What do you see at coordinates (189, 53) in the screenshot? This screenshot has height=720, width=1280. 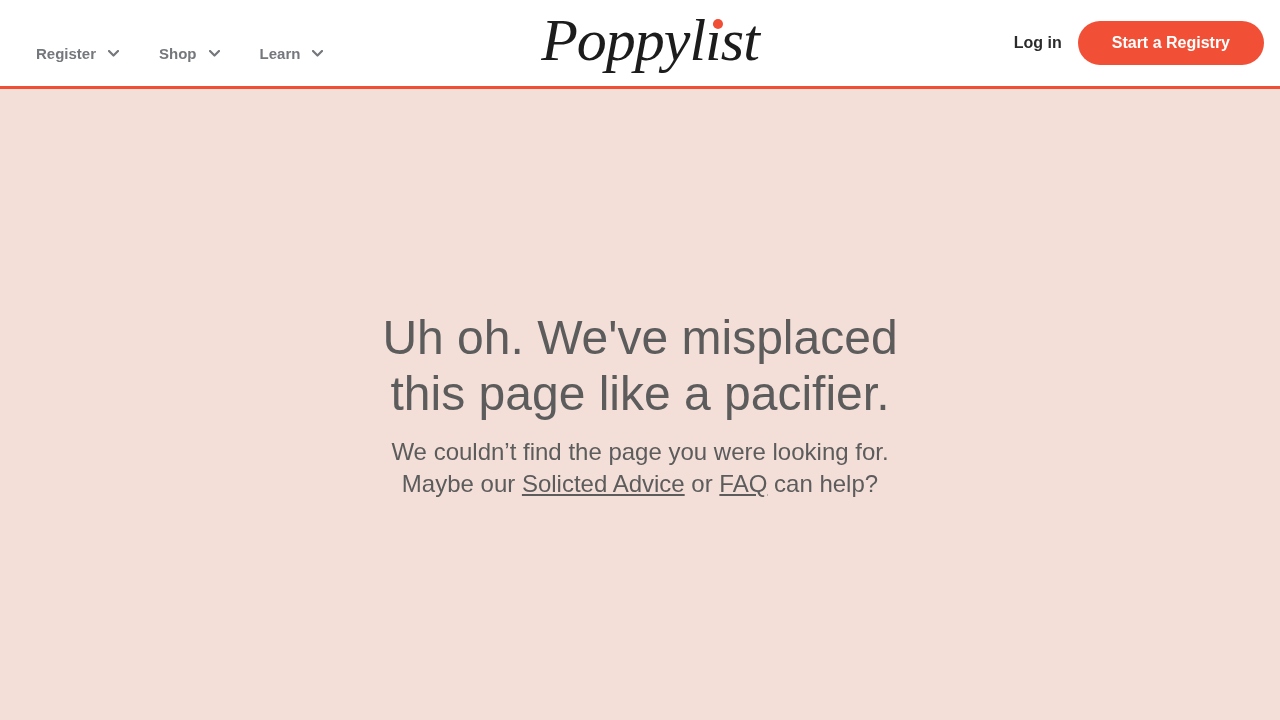 I see `nav-menu-button: Shop` at bounding box center [189, 53].